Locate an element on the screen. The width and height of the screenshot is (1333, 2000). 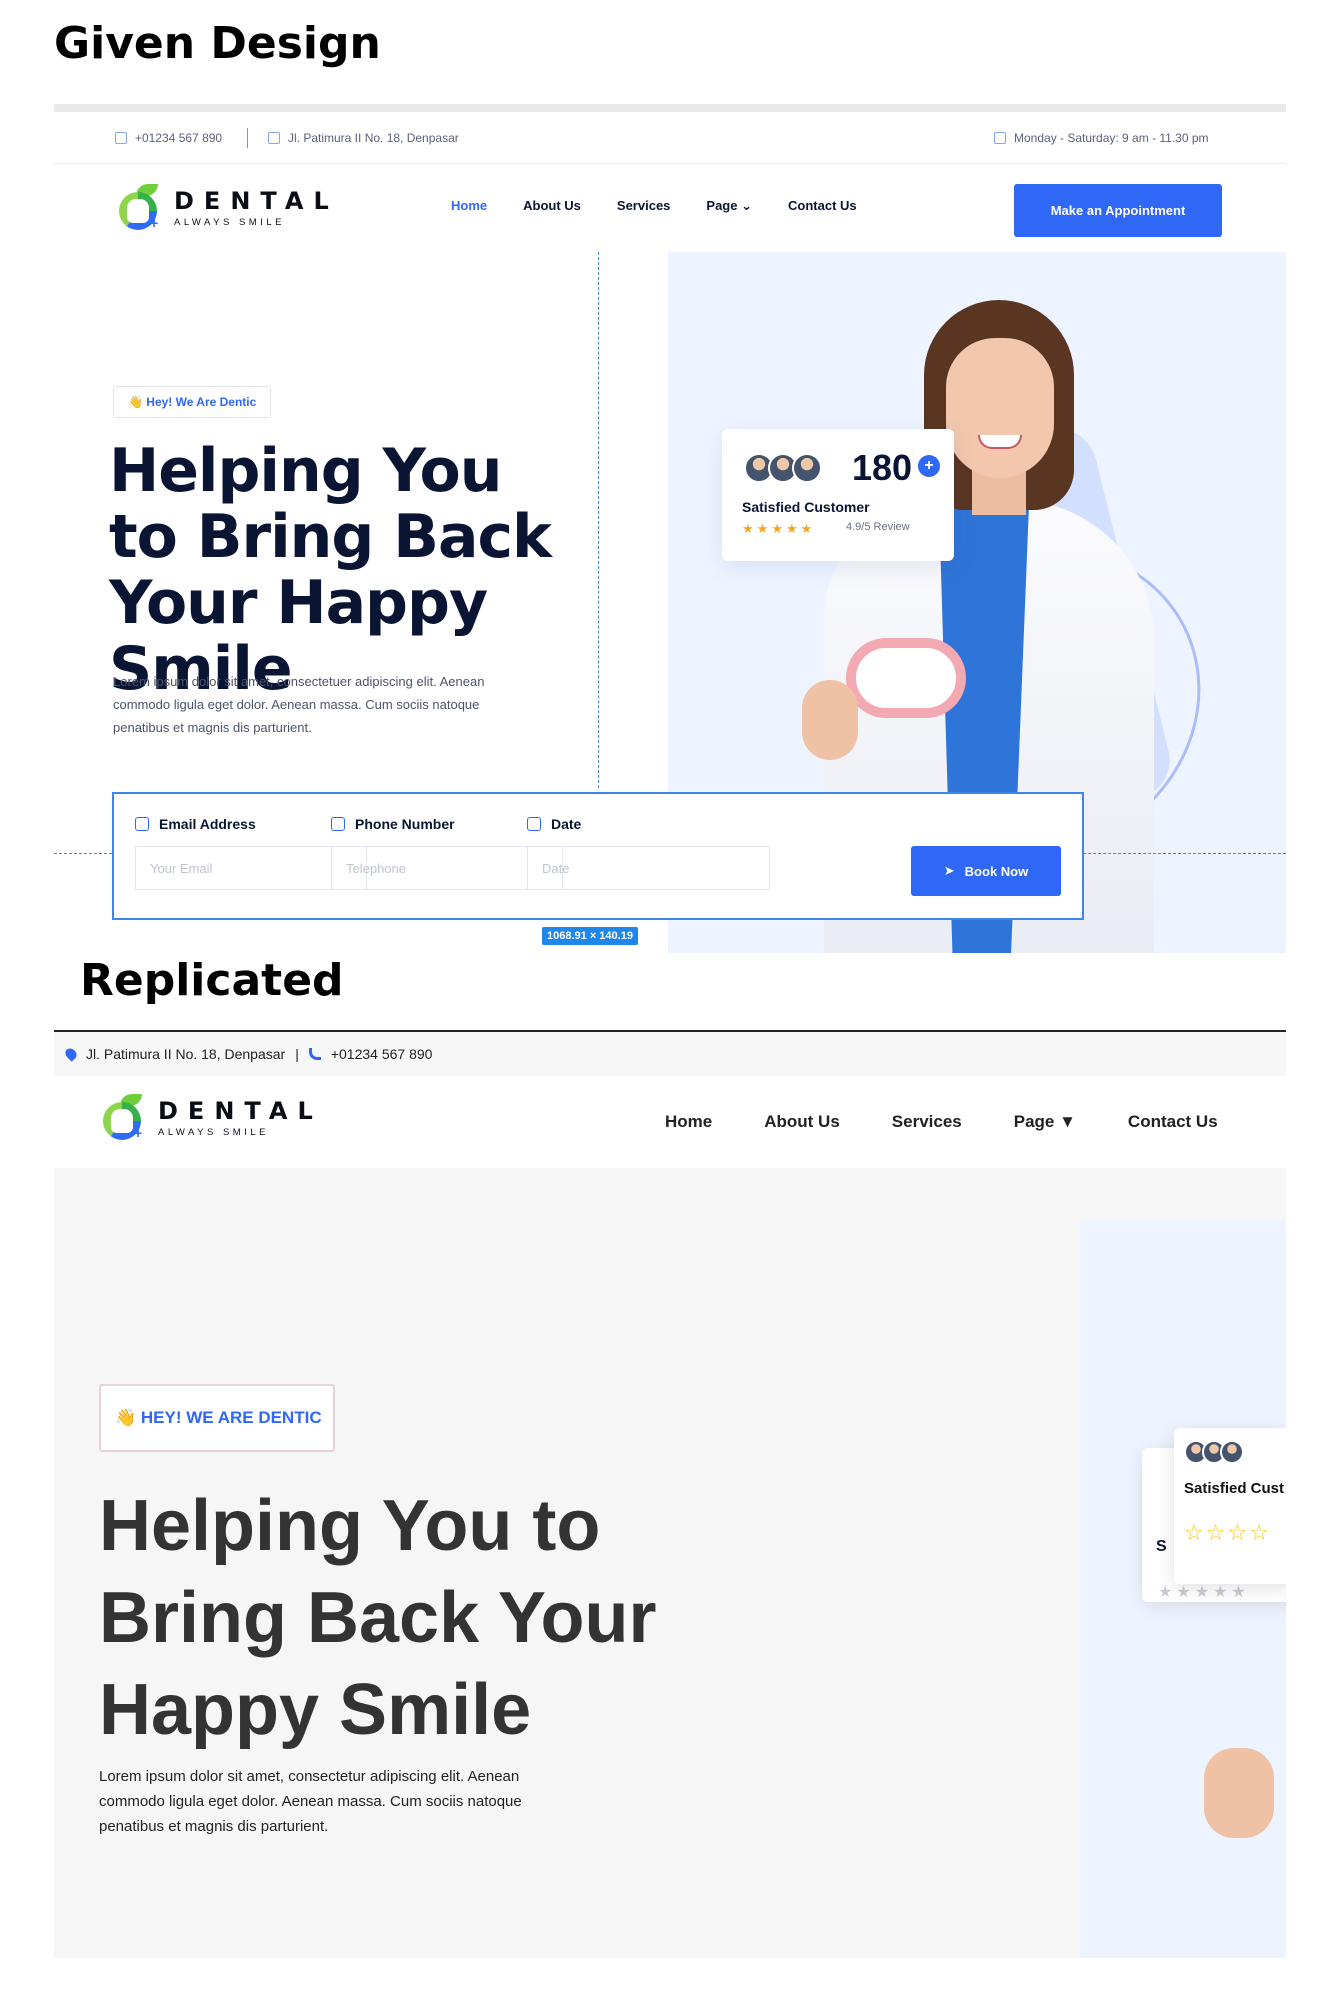
replicated-stats-card: Satisfied Cust ☆ ☆ ☆ ☆ is located at coordinates (1230, 1506).